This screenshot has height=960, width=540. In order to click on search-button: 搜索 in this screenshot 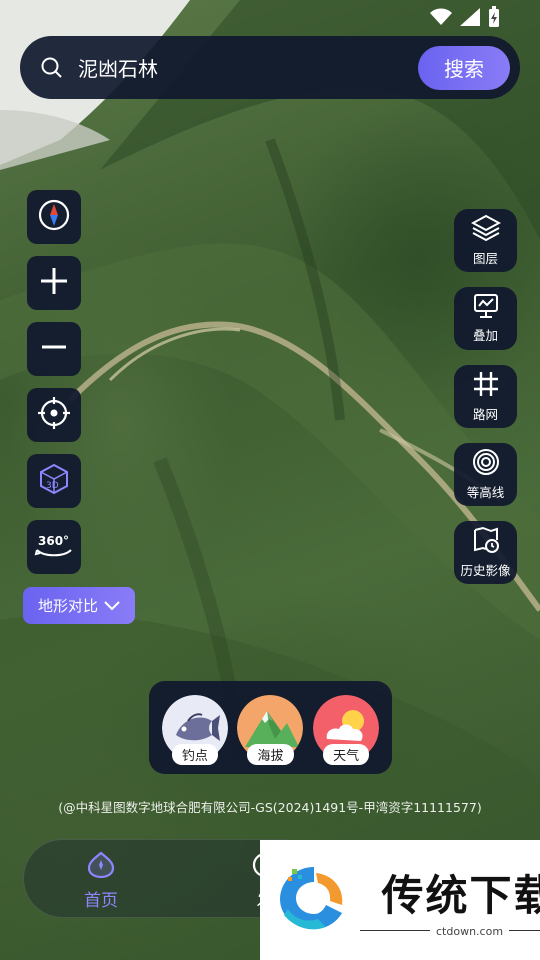, I will do `click(464, 67)`.